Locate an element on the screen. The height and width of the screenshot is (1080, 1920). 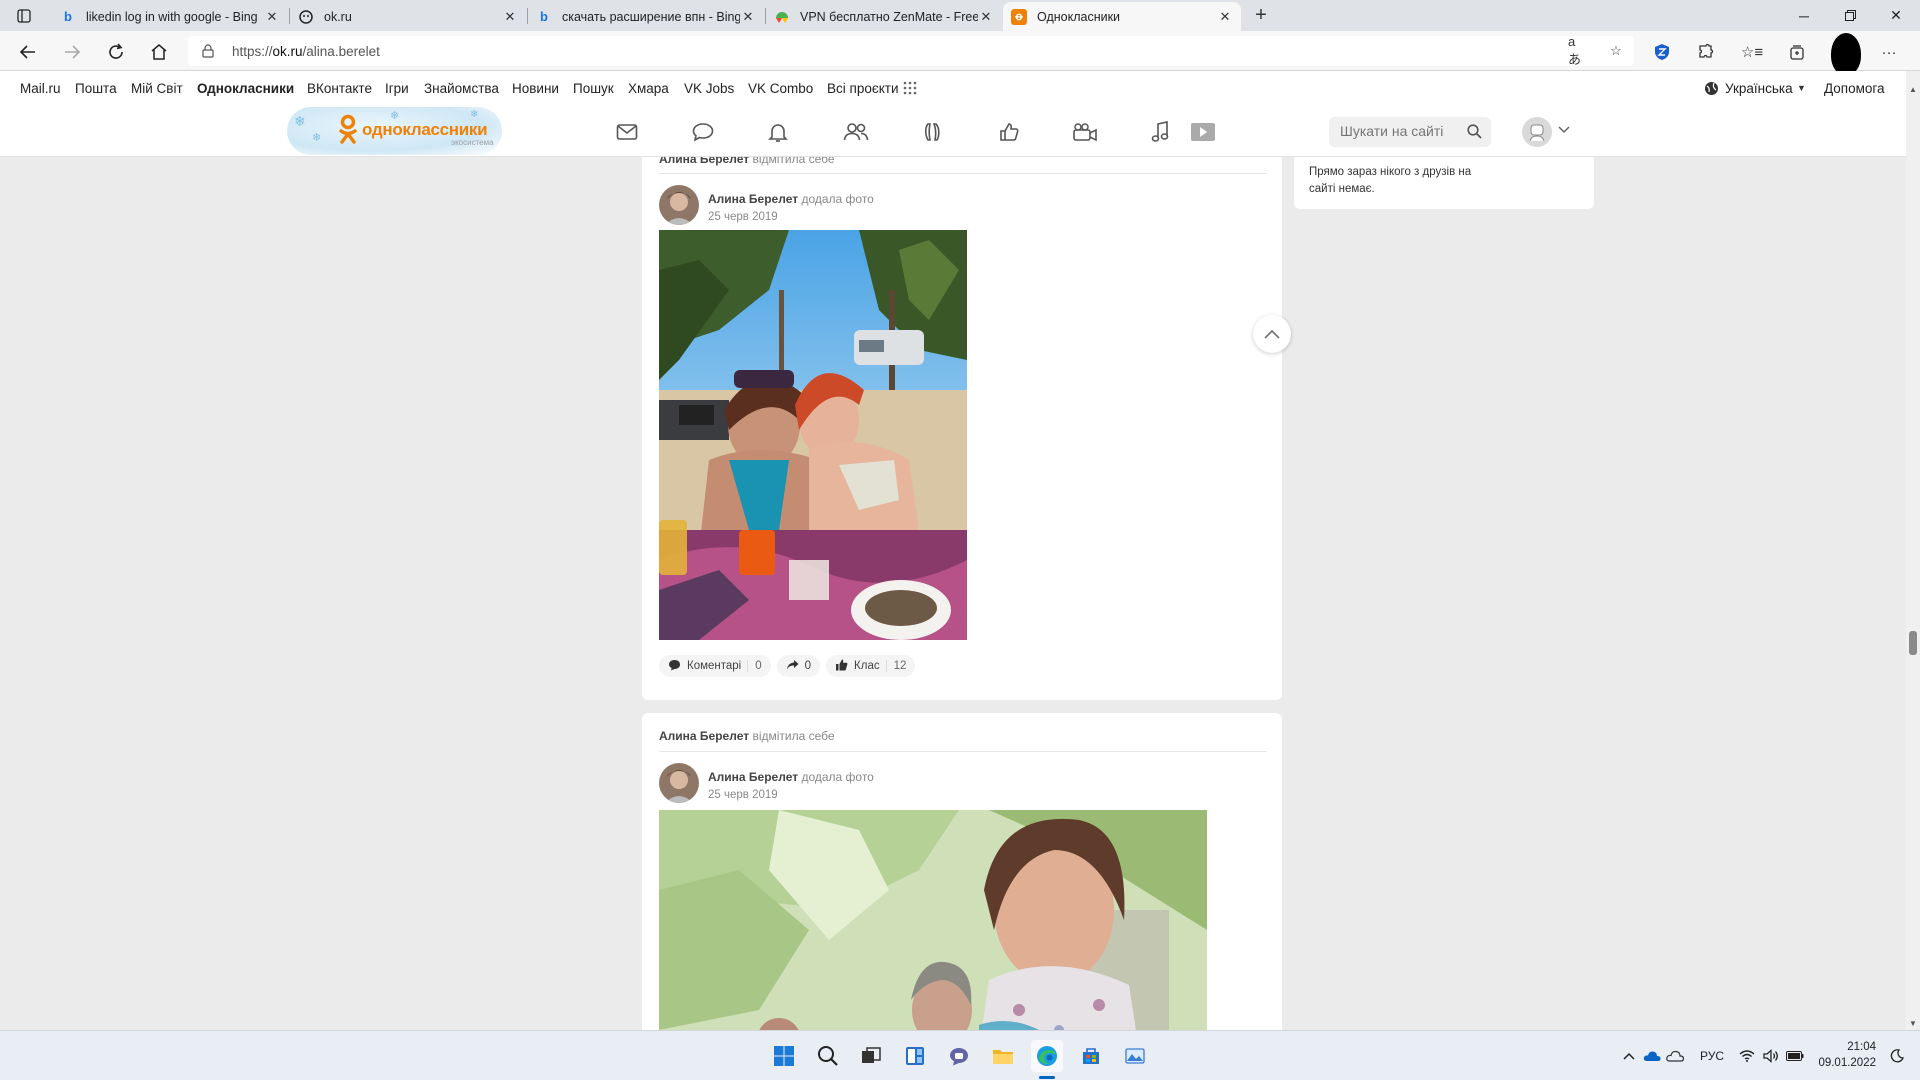
portal-link-cloud: Хмара is located at coordinates (648, 88).